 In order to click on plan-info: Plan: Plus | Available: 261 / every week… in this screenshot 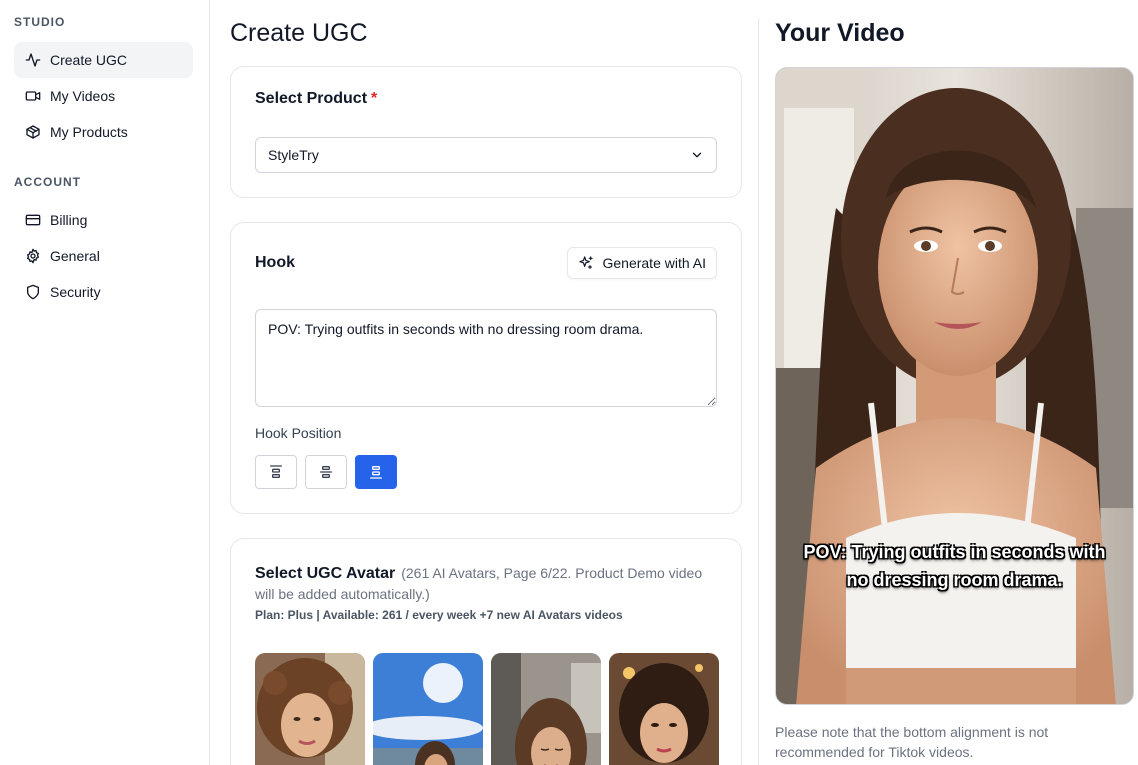, I will do `click(439, 615)`.